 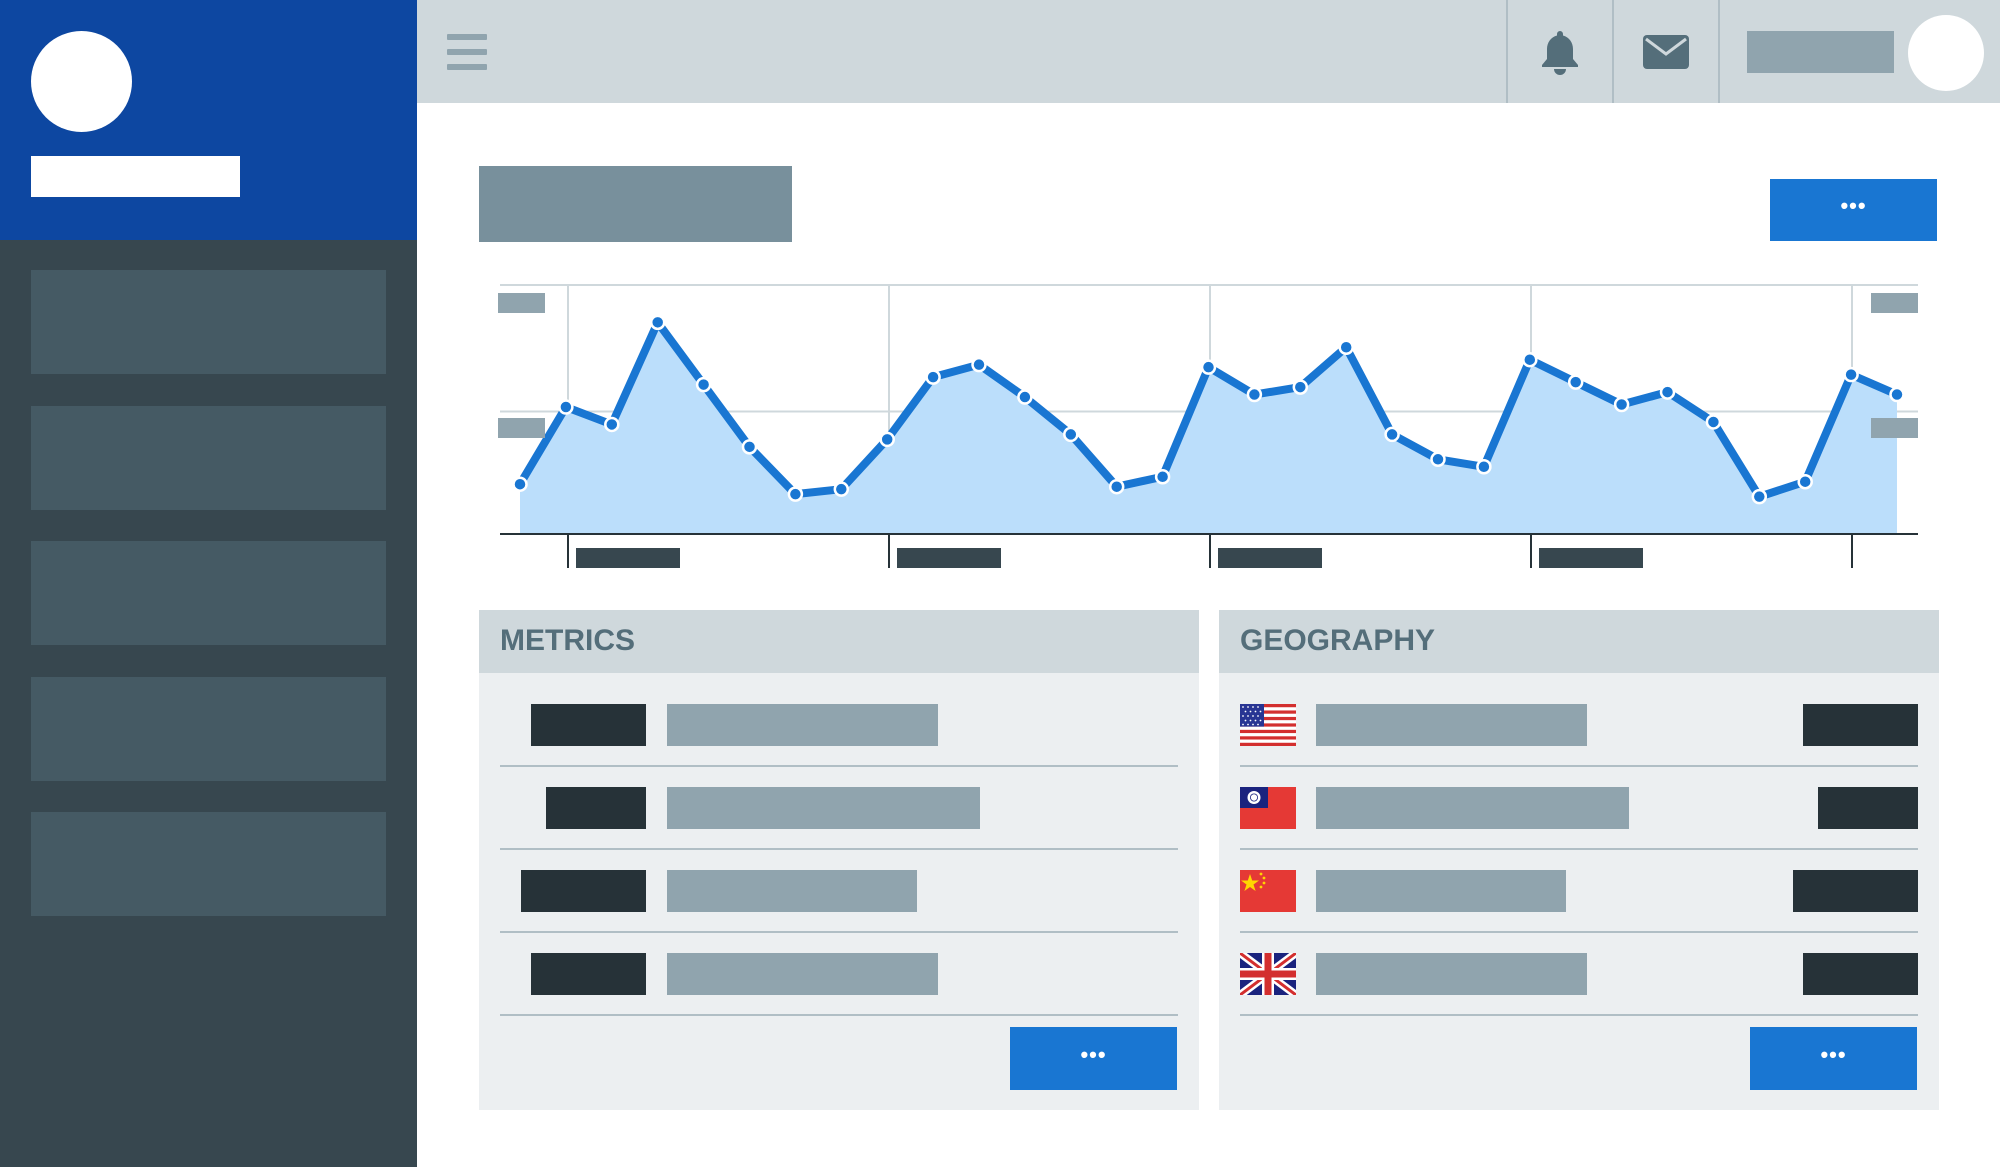 I want to click on china-flag-icon, so click(x=1268, y=891).